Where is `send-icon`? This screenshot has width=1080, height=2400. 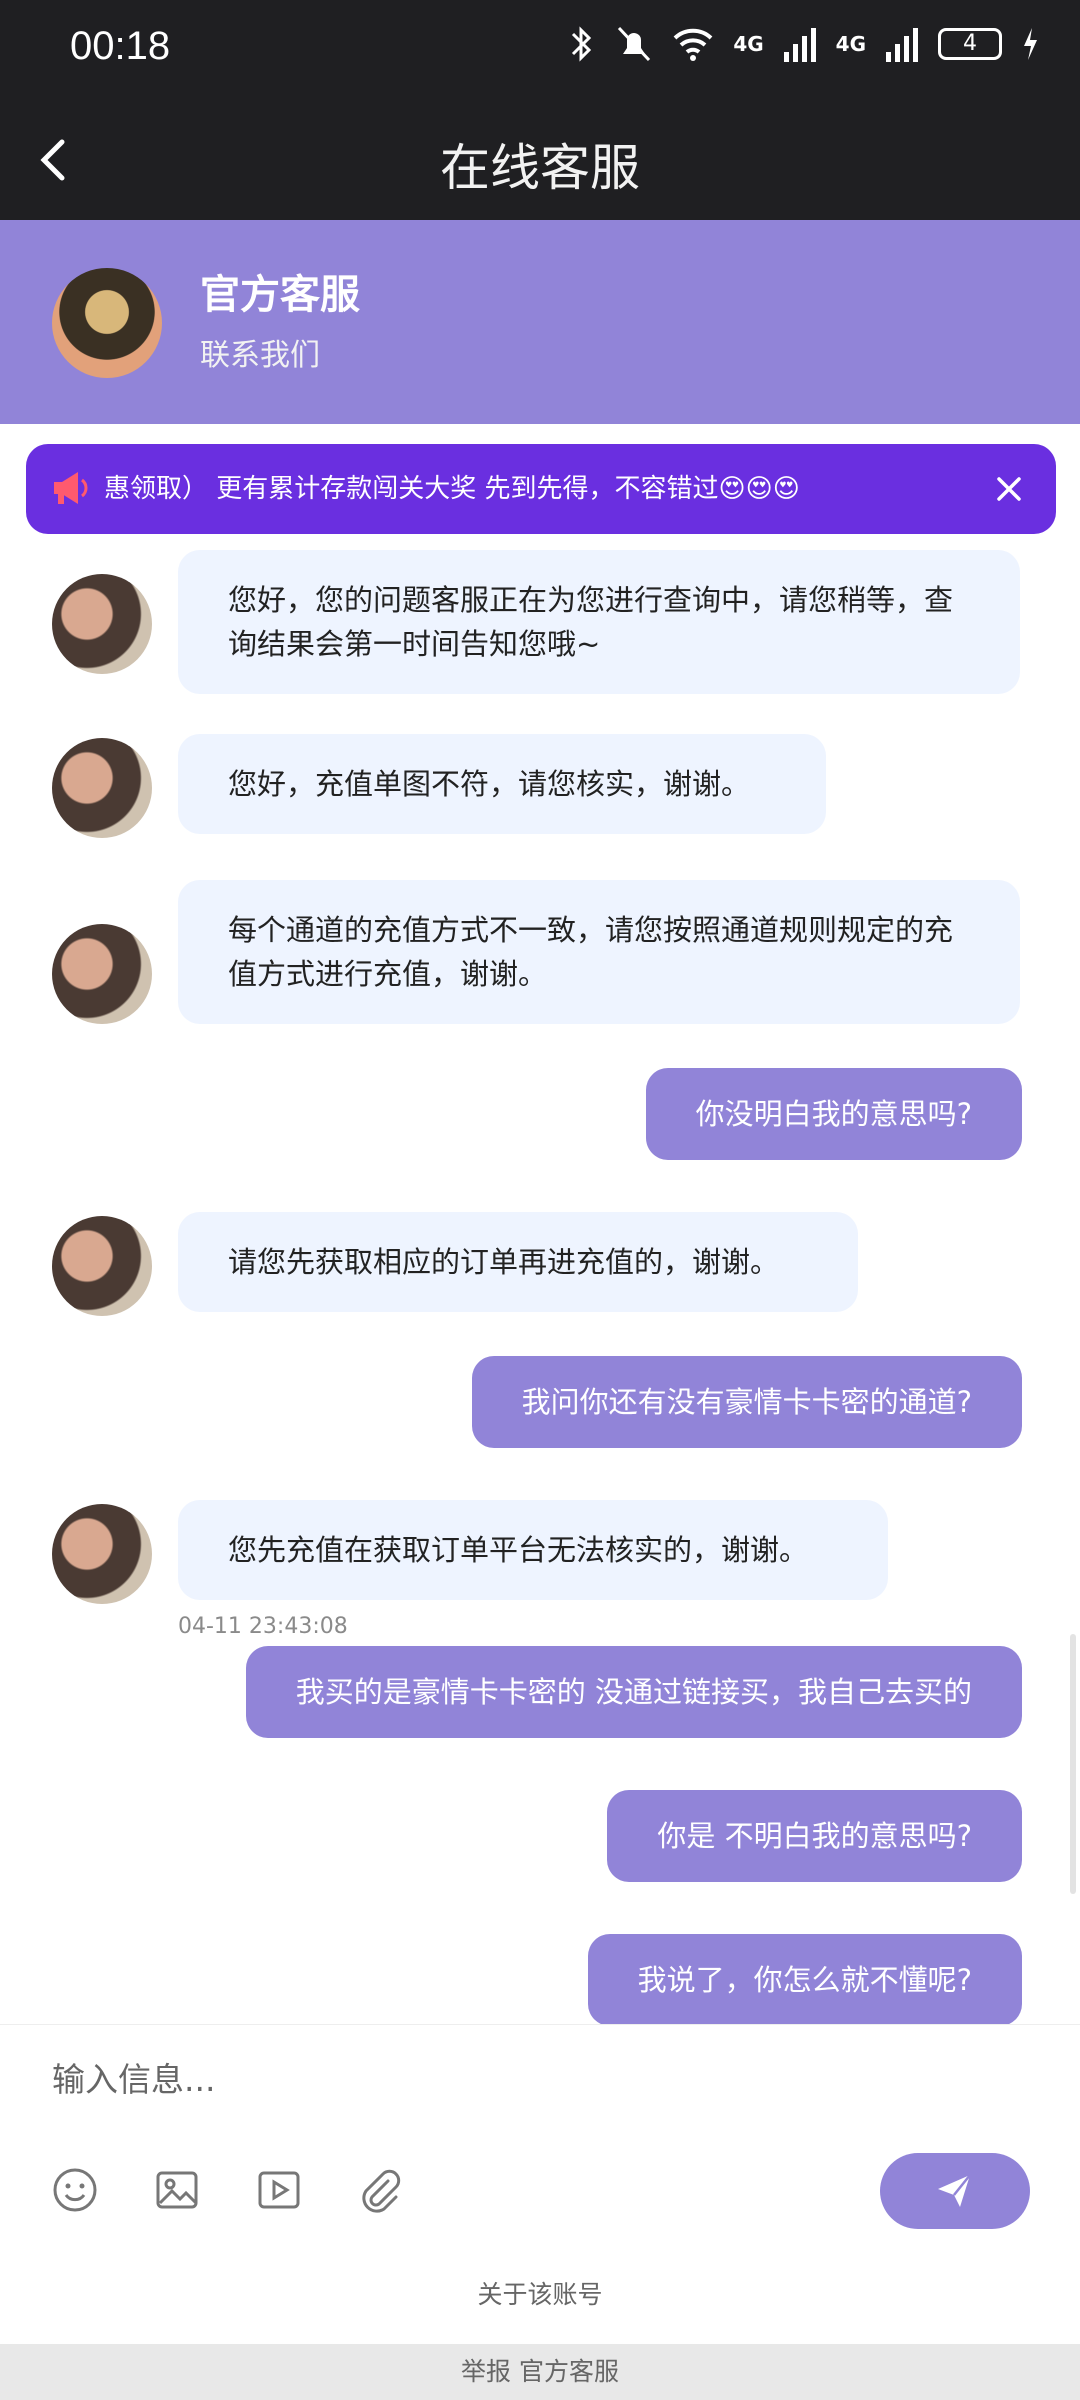
send-icon is located at coordinates (954, 2190).